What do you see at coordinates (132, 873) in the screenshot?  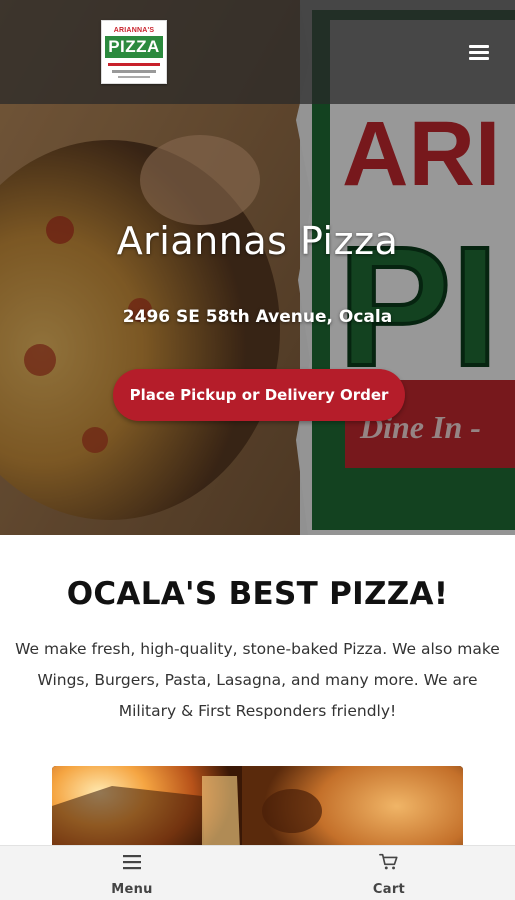 I see `nav-item-menu: Menu` at bounding box center [132, 873].